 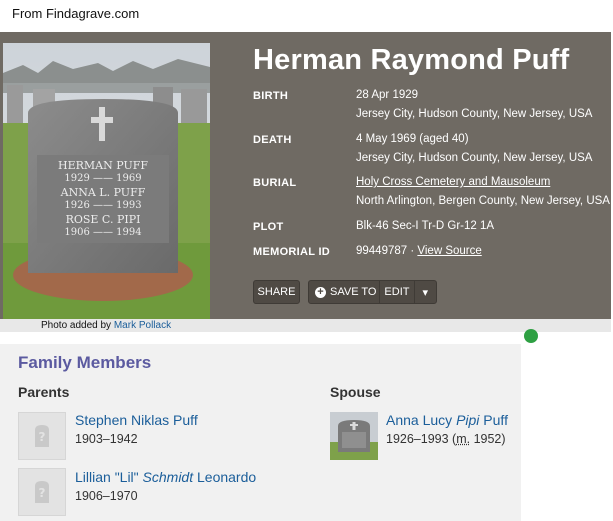 What do you see at coordinates (463, 439) in the screenshot?
I see `marriage-abbr: m.` at bounding box center [463, 439].